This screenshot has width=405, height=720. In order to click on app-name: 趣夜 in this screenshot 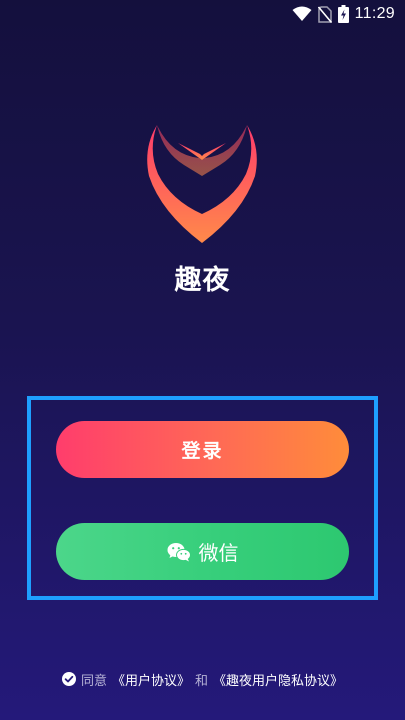, I will do `click(202, 280)`.